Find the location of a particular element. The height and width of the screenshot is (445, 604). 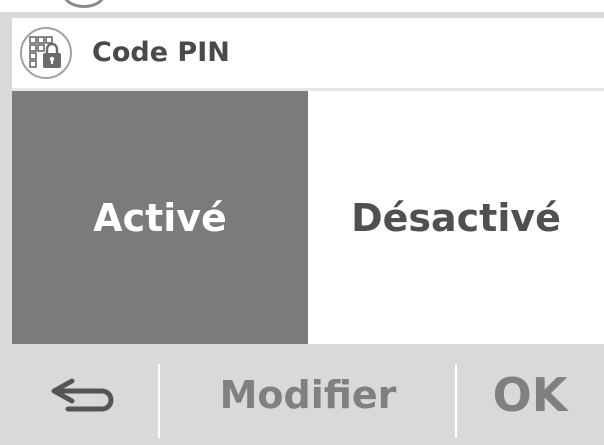

softkey-separator-right is located at coordinates (456, 401).